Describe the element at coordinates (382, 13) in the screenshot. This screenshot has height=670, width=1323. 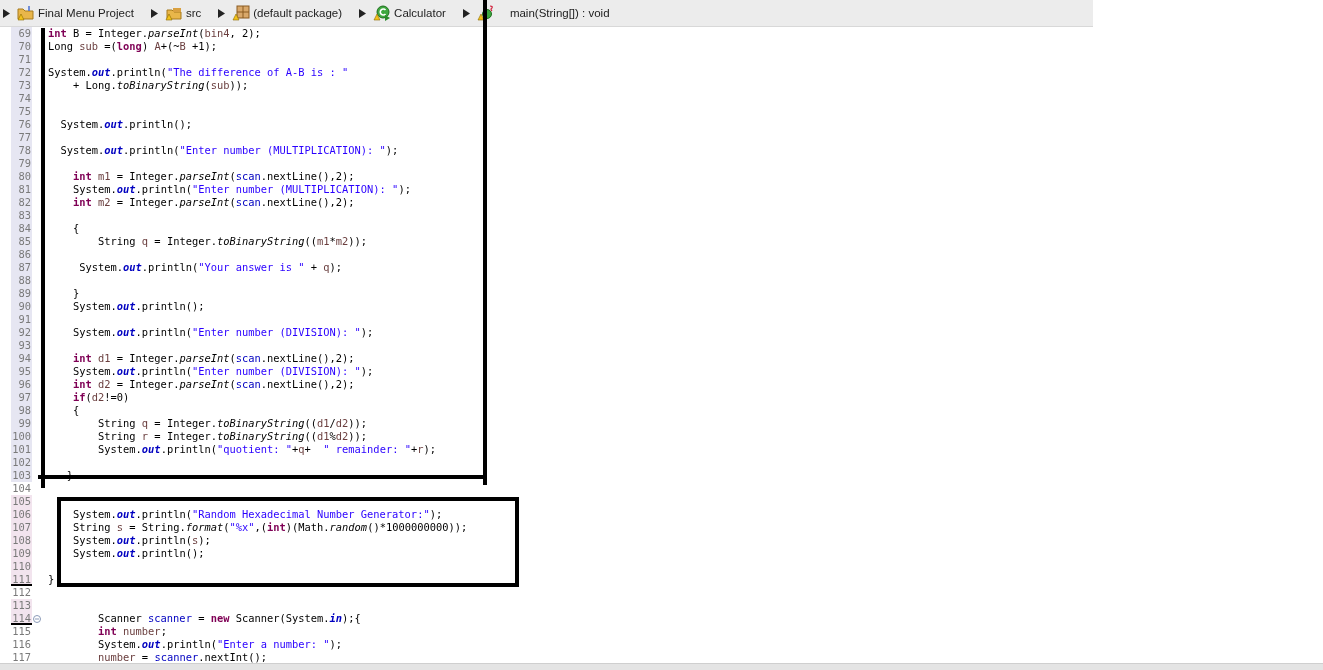
I see `class-icon` at that location.